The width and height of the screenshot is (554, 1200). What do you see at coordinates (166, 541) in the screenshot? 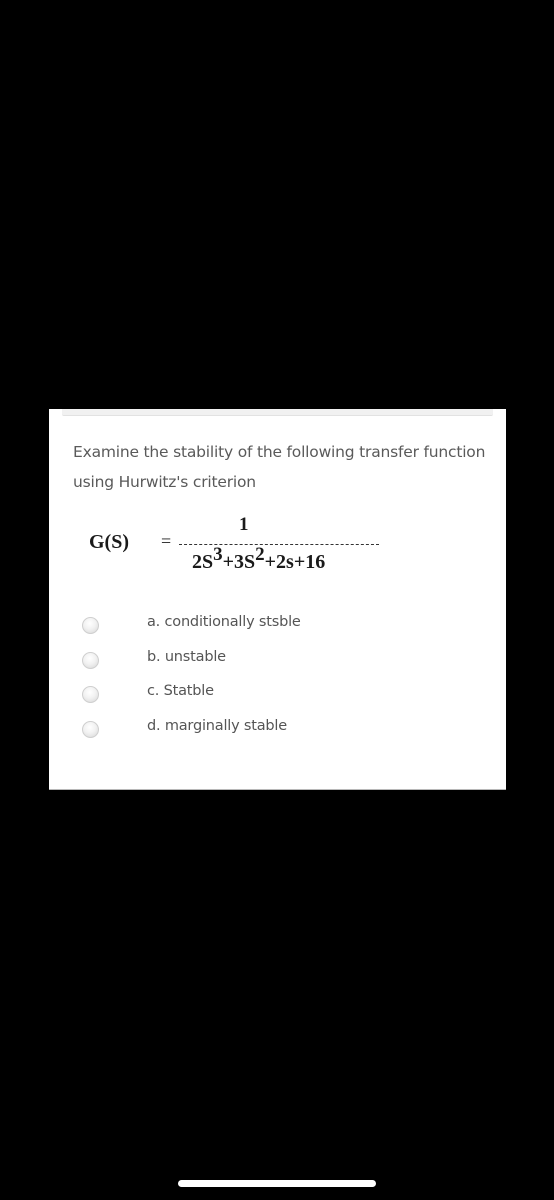
I see `formula-equals: =` at bounding box center [166, 541].